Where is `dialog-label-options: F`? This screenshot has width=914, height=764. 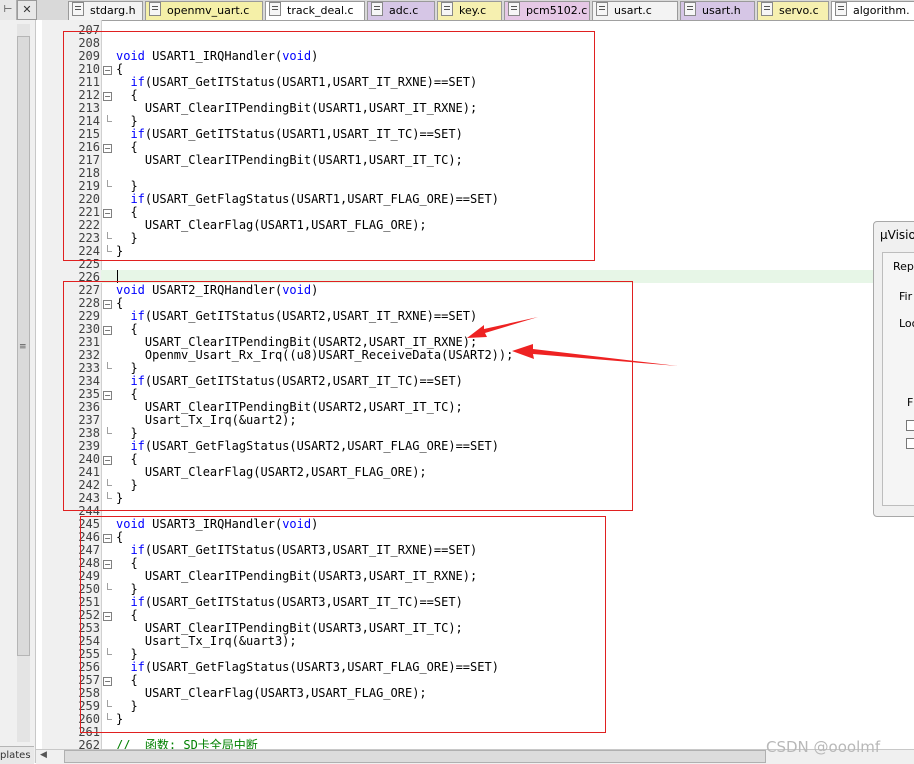 dialog-label-options: F is located at coordinates (910, 402).